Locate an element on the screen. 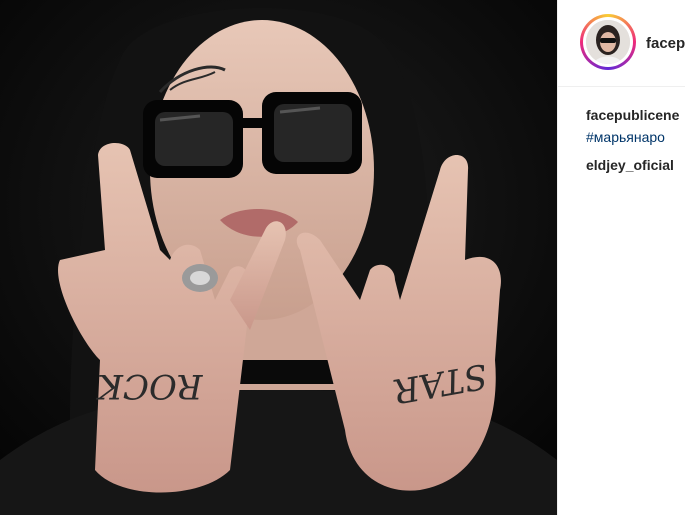 Image resolution: width=685 pixels, height=515 pixels. hand-tattoo-left: ROCK is located at coordinates (149, 386).